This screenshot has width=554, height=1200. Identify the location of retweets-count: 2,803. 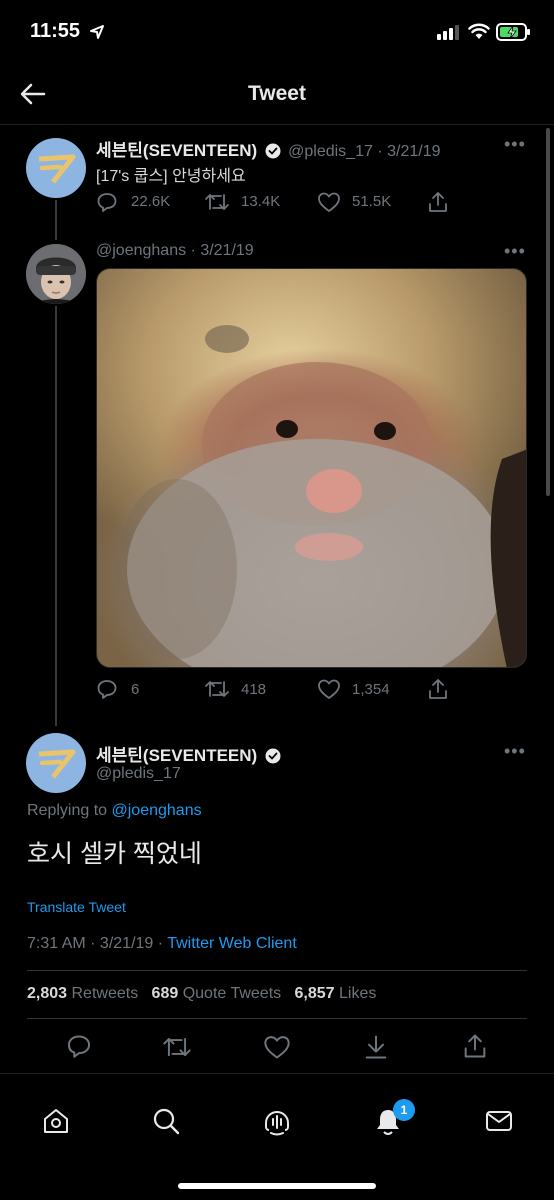
(47, 993).